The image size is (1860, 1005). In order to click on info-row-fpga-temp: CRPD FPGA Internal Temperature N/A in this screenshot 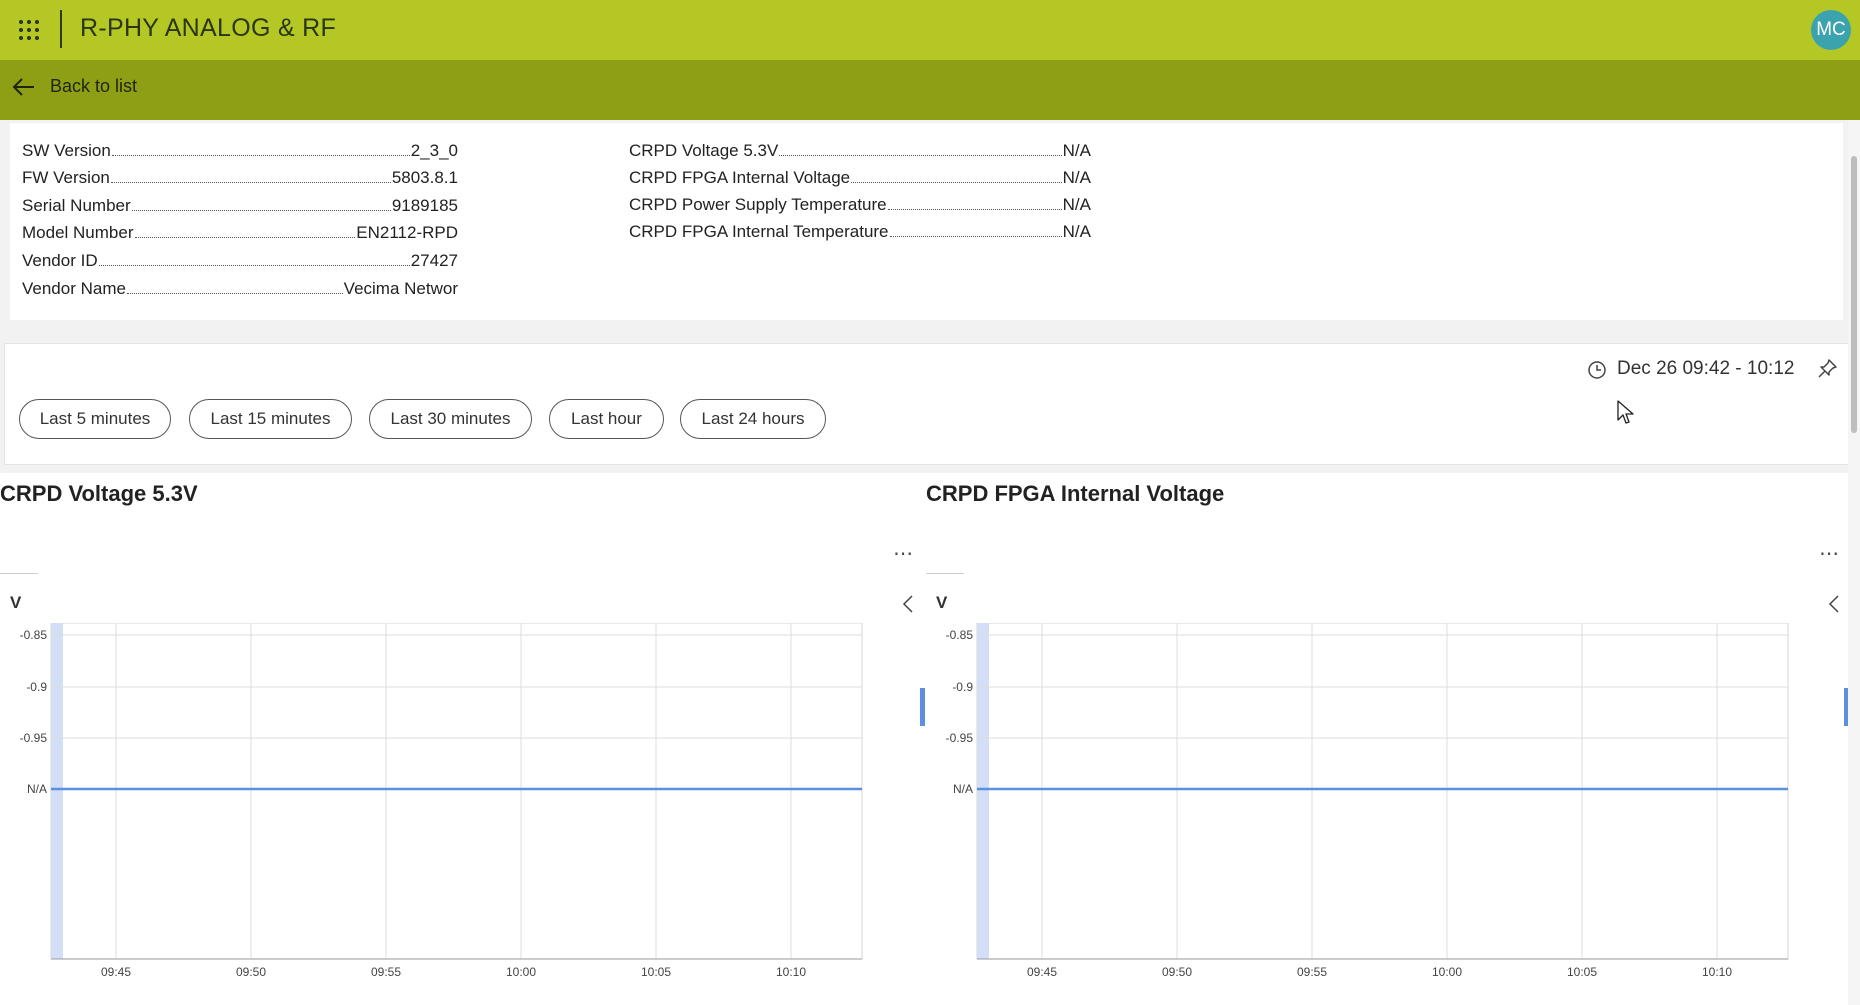, I will do `click(860, 231)`.